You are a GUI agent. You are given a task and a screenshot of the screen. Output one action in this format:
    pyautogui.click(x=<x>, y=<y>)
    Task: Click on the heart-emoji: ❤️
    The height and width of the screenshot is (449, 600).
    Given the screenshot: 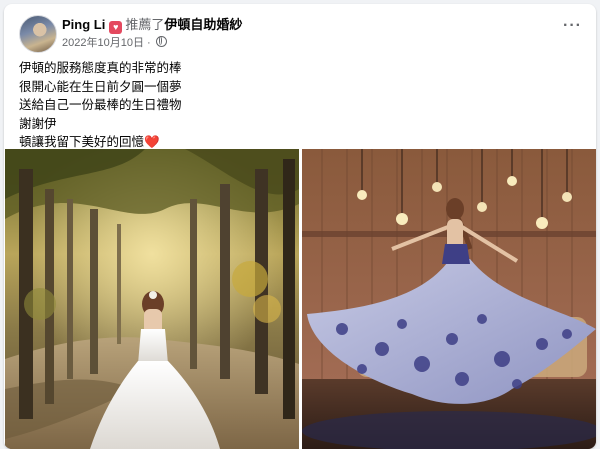 What is the action you would take?
    pyautogui.click(x=152, y=142)
    